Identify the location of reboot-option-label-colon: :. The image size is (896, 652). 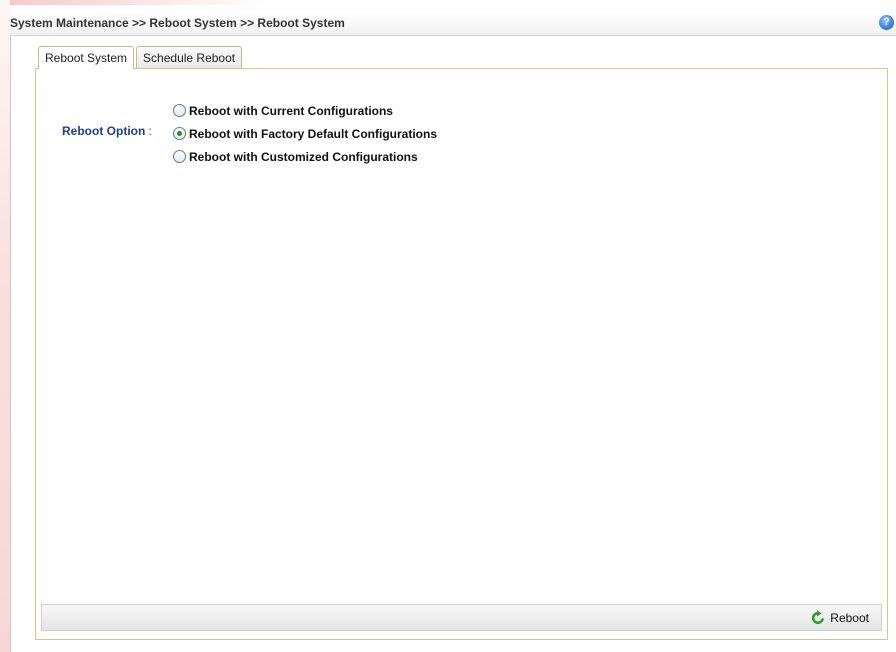
(150, 131).